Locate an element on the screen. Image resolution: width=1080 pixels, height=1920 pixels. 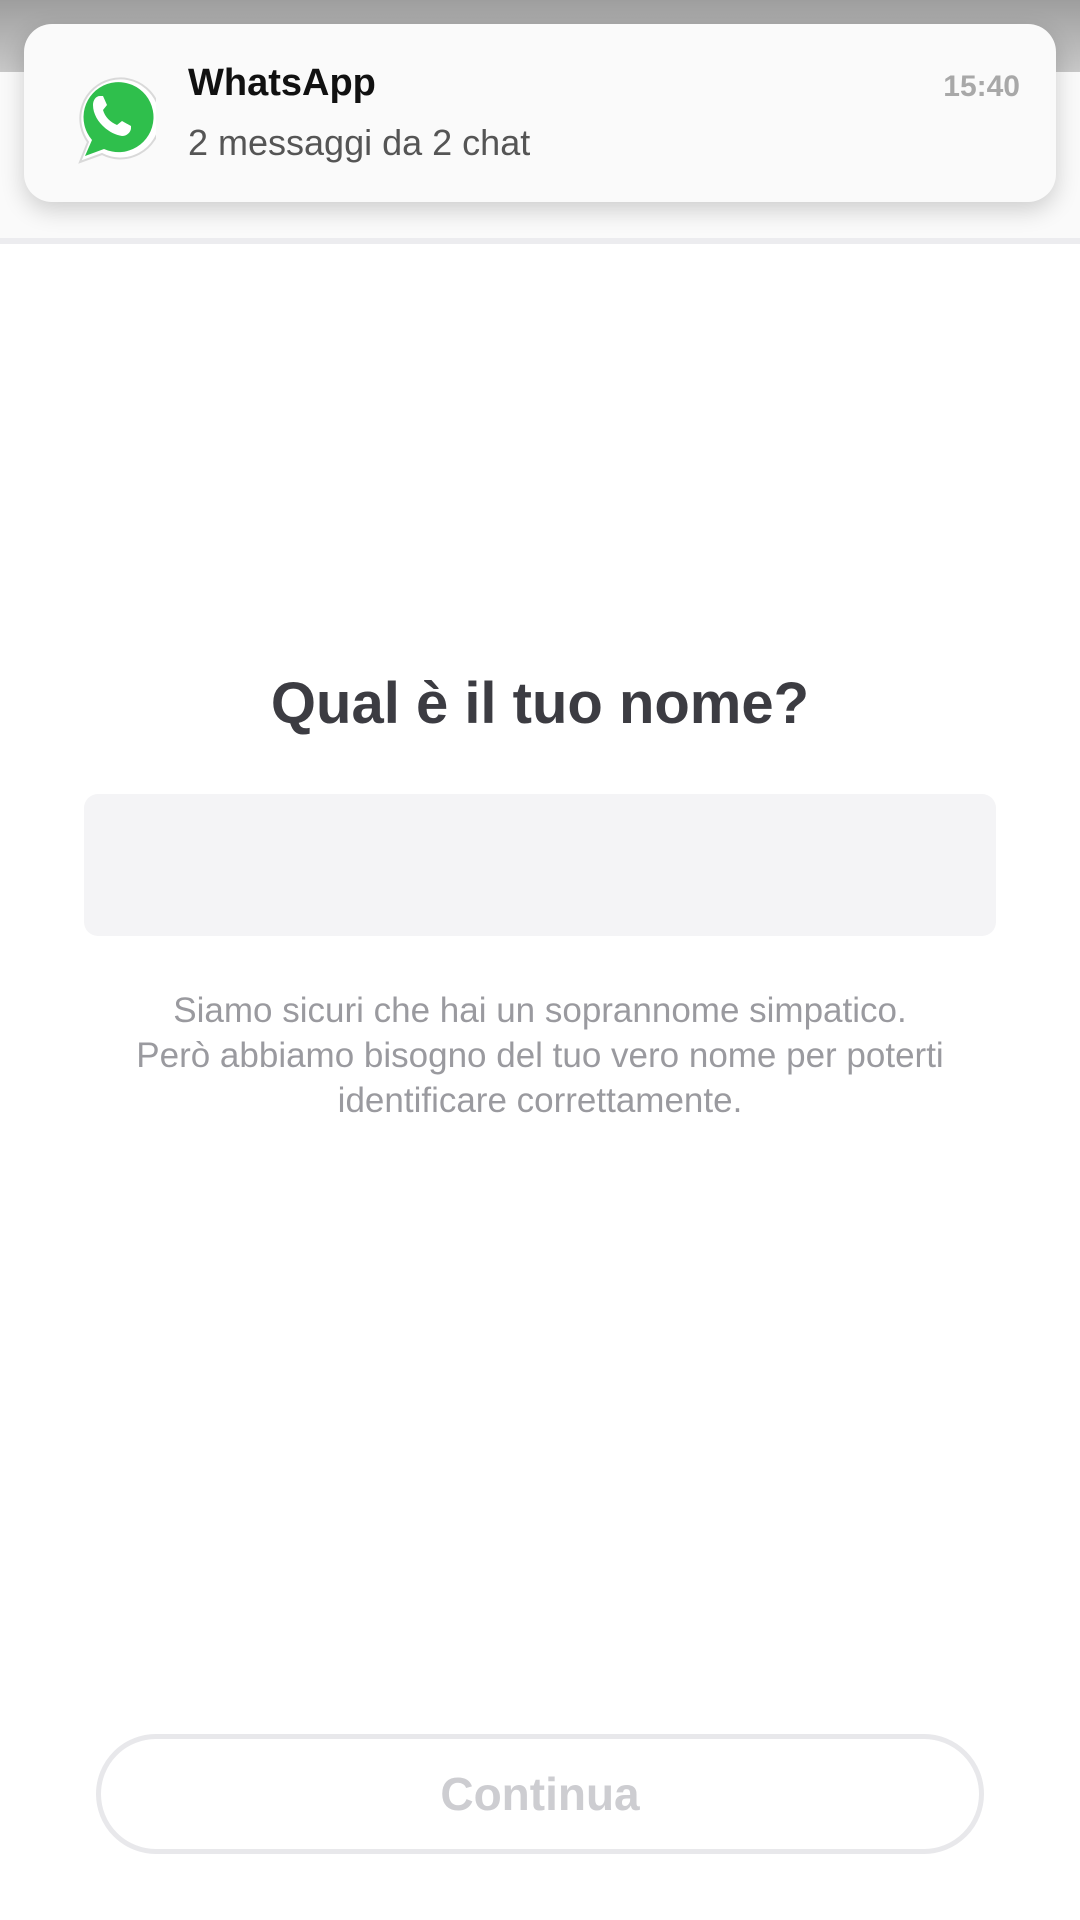
continue-button: Continua is located at coordinates (540, 1794).